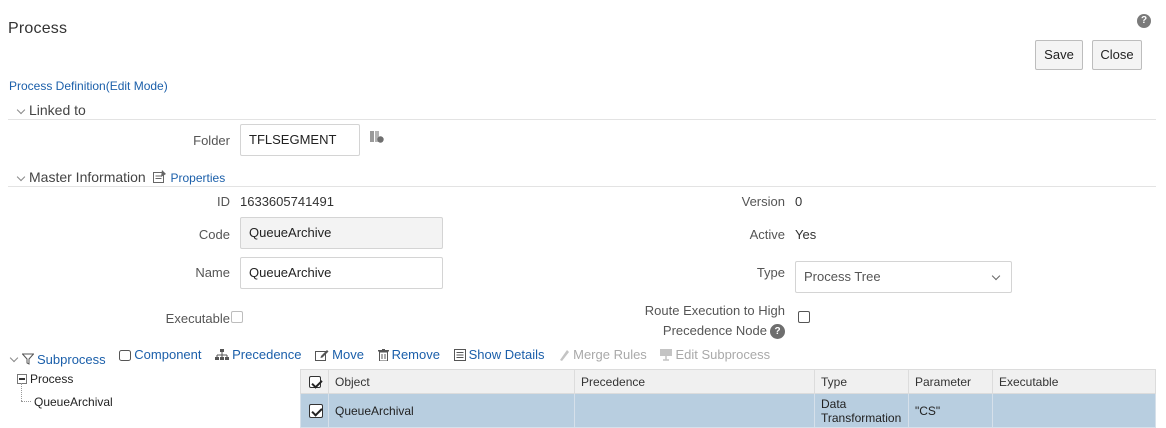  What do you see at coordinates (212, 272) in the screenshot?
I see `name-label: Name` at bounding box center [212, 272].